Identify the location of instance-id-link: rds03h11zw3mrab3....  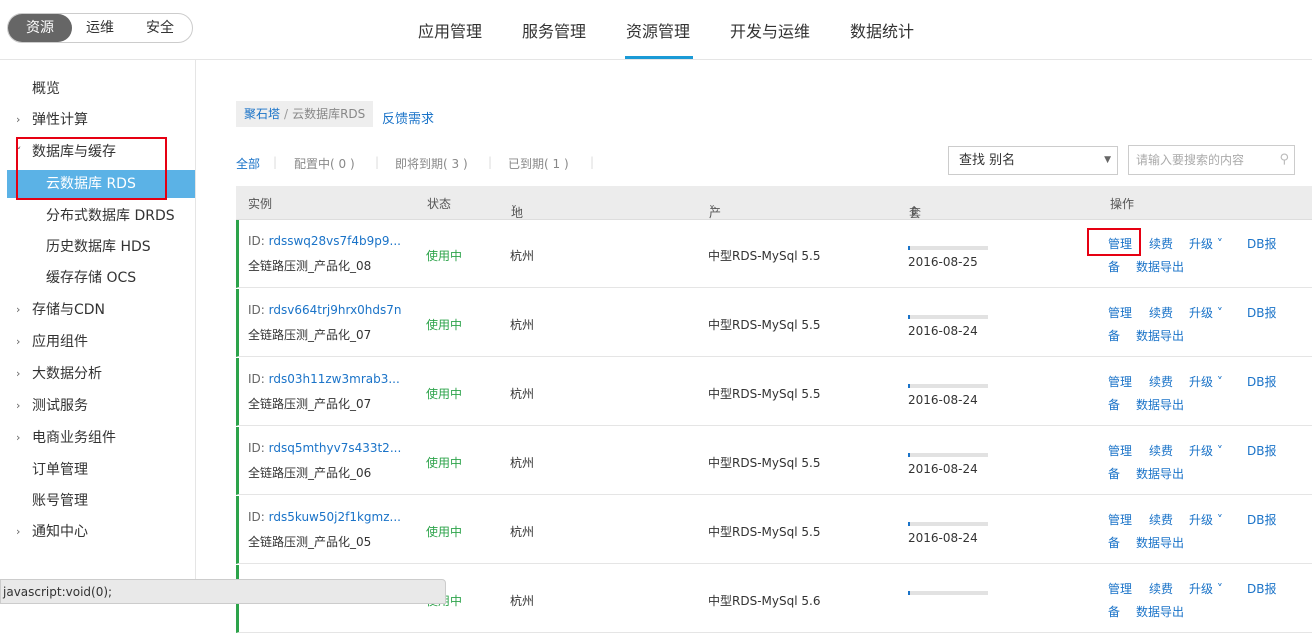
(334, 379).